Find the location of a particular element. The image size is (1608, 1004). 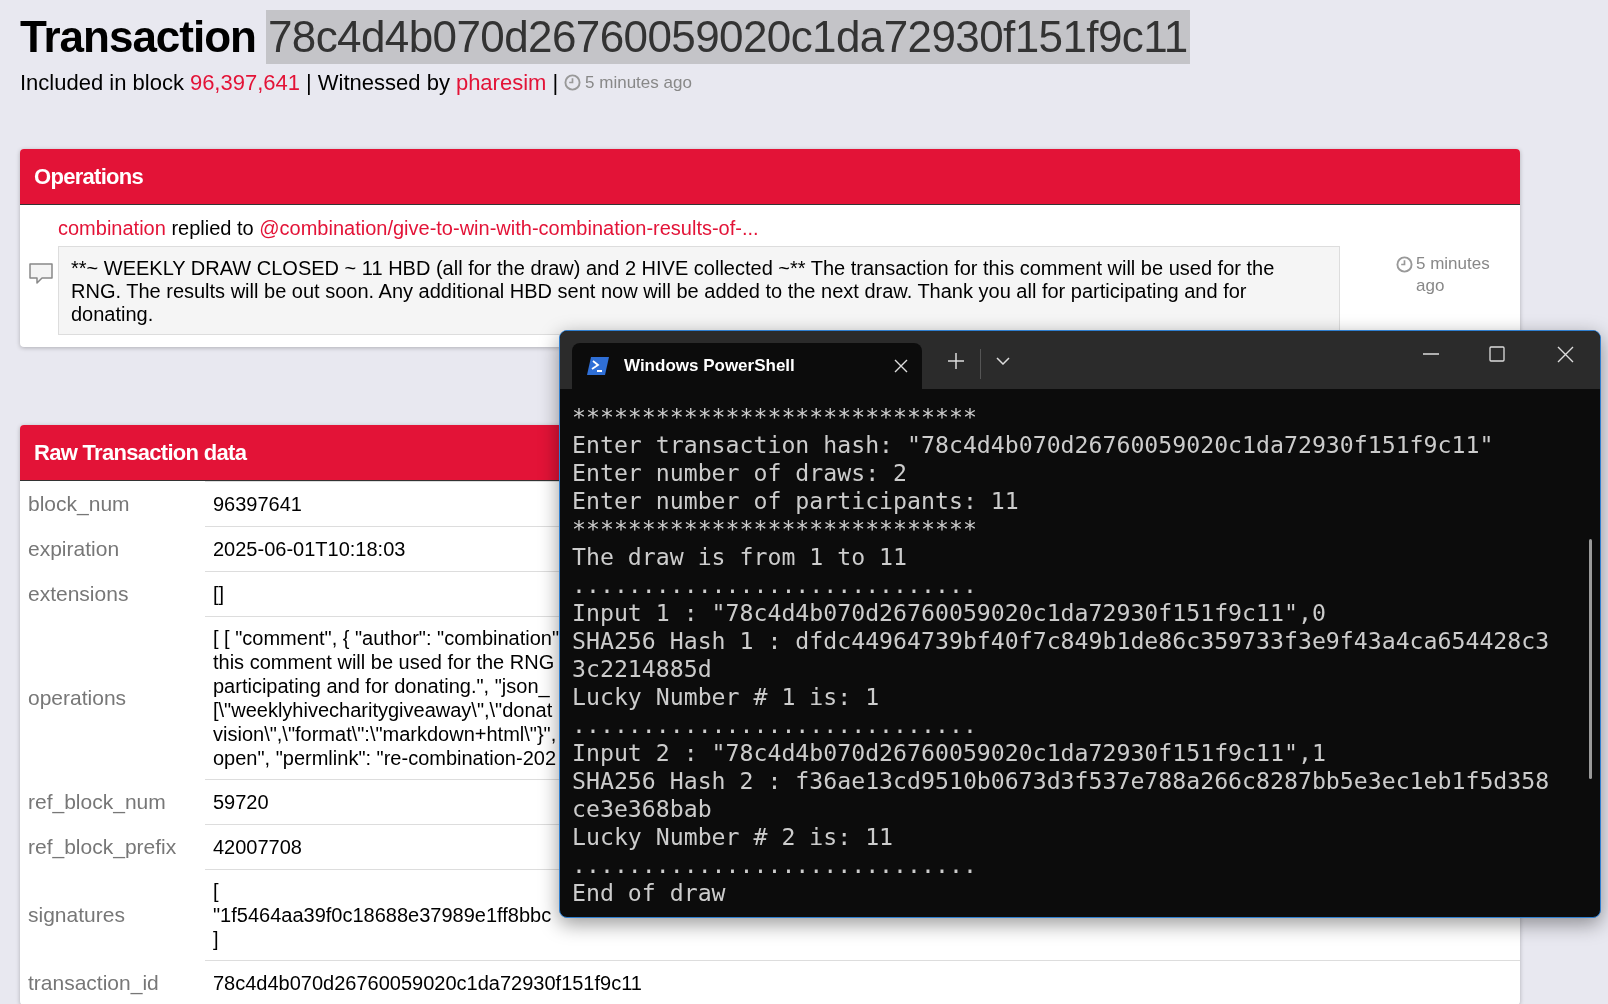

field-value: "1f5464aa39f0c18688e37989e1ff8bbc is located at coordinates (382, 915).